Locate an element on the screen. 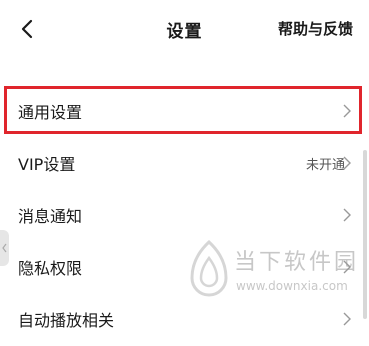  watermark-url: www.downxia.com is located at coordinates (292, 286).